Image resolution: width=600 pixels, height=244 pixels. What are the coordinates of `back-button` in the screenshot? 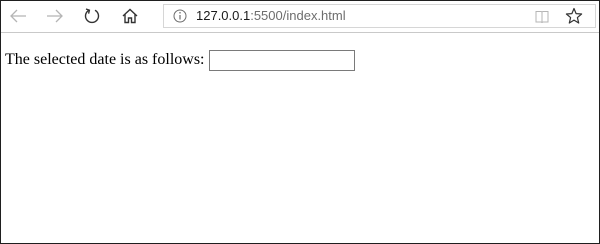 It's located at (18, 16).